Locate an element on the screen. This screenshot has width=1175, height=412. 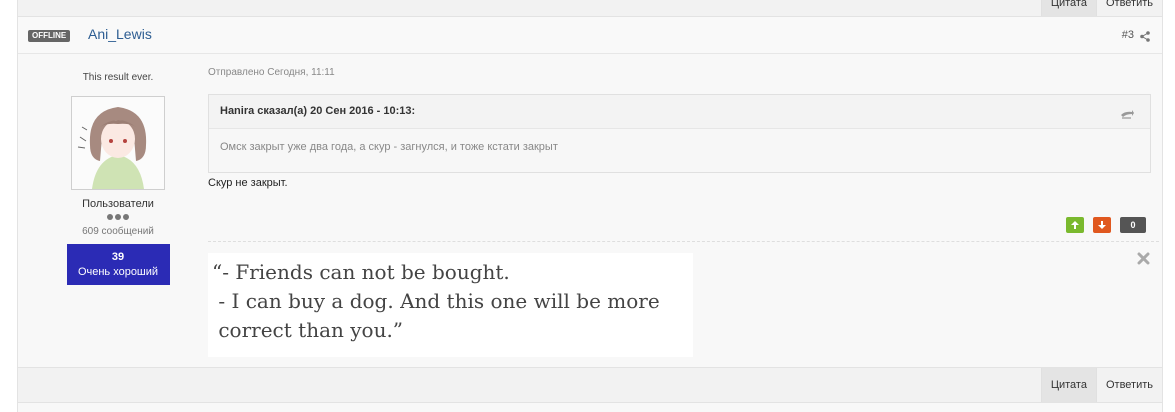
quote-jump-icon is located at coordinates (1127, 116).